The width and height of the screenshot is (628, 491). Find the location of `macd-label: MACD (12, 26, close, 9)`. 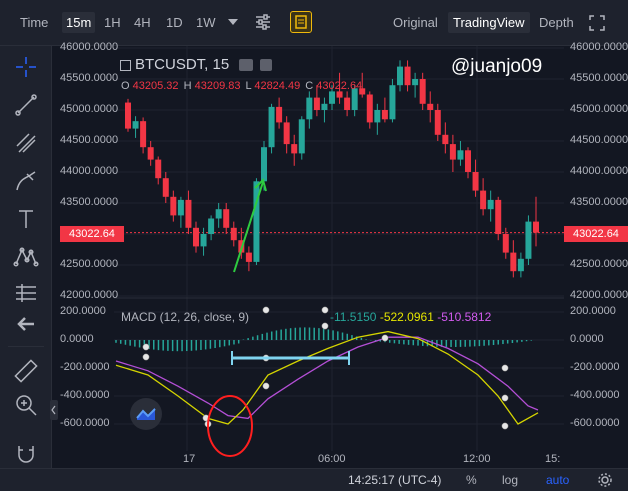

macd-label: MACD (12, 26, close, 9) is located at coordinates (185, 317).